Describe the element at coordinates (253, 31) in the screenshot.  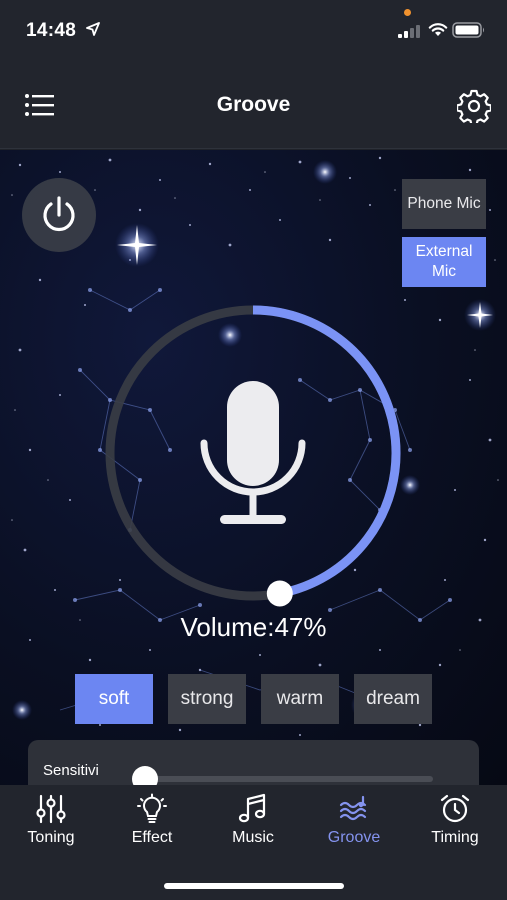
I see `status-bar: 14:48` at that location.